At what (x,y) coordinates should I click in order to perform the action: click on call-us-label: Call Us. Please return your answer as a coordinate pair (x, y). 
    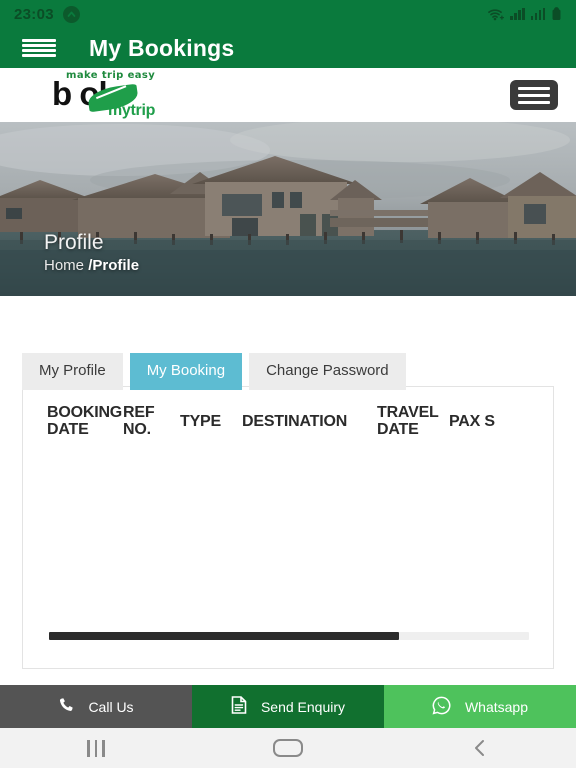
    Looking at the image, I should click on (111, 706).